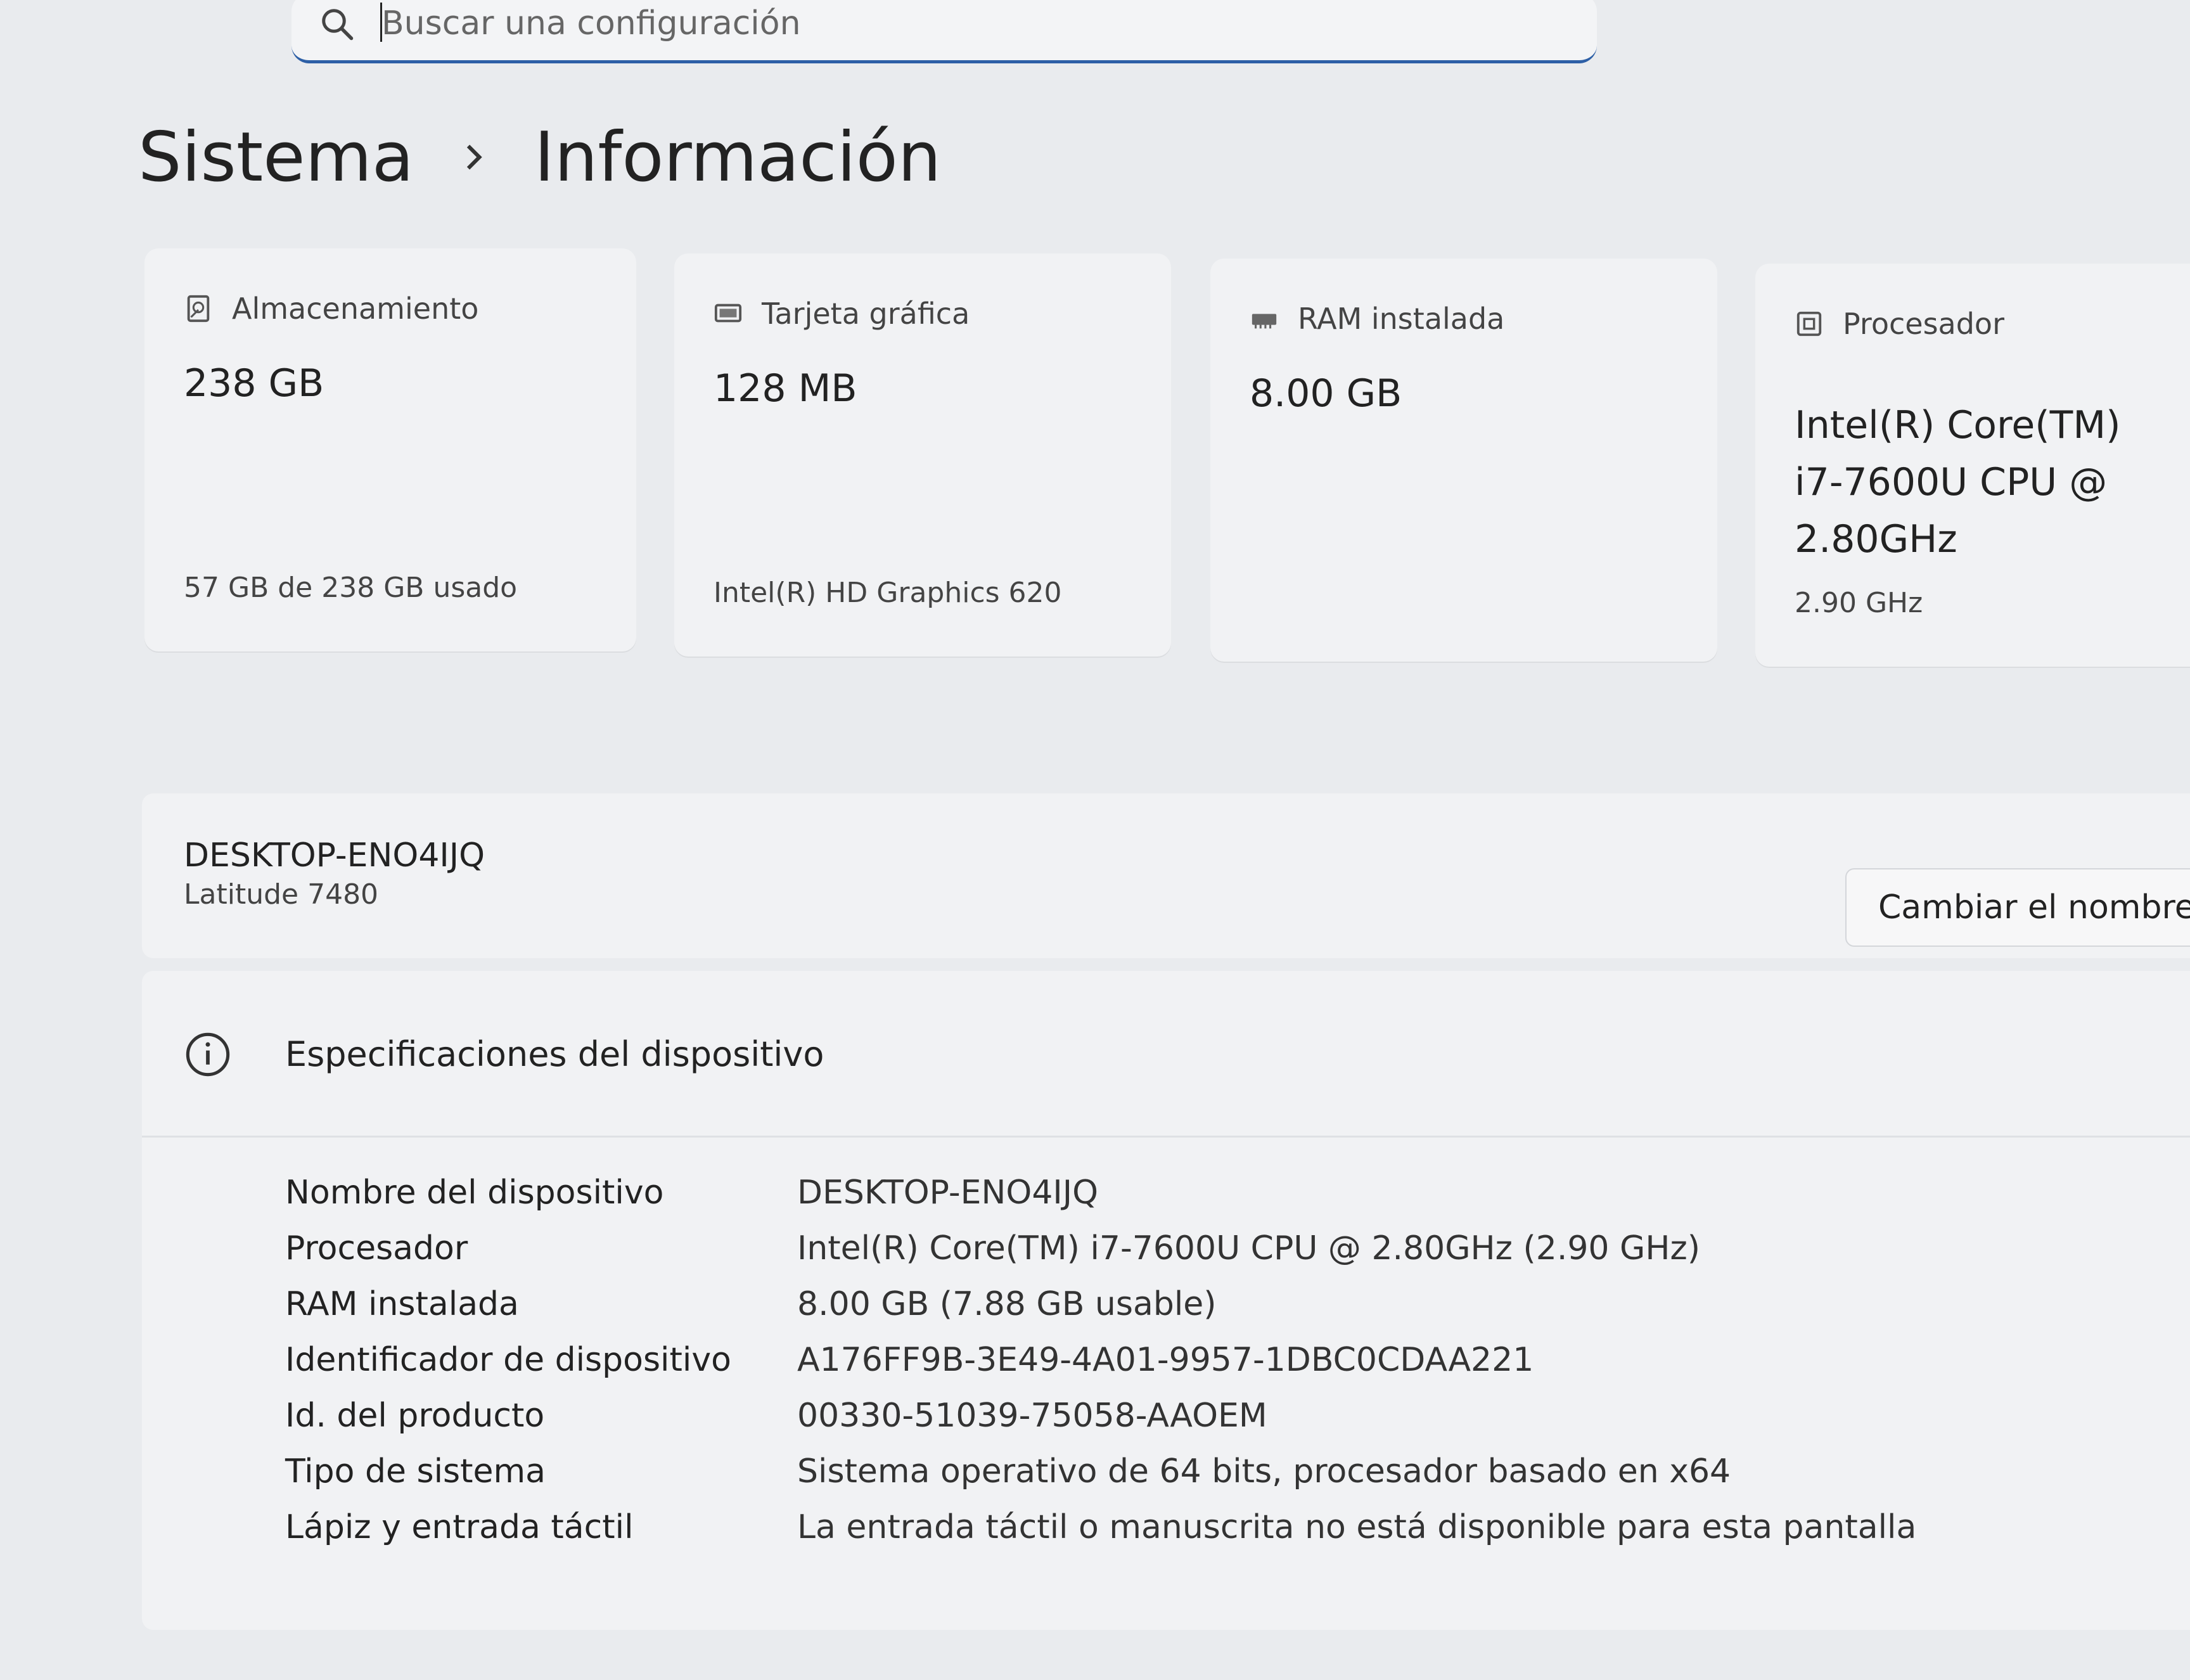 The width and height of the screenshot is (2190, 1680). Describe the element at coordinates (276, 157) in the screenshot. I see `breadcrumb-parent: Sistema` at that location.